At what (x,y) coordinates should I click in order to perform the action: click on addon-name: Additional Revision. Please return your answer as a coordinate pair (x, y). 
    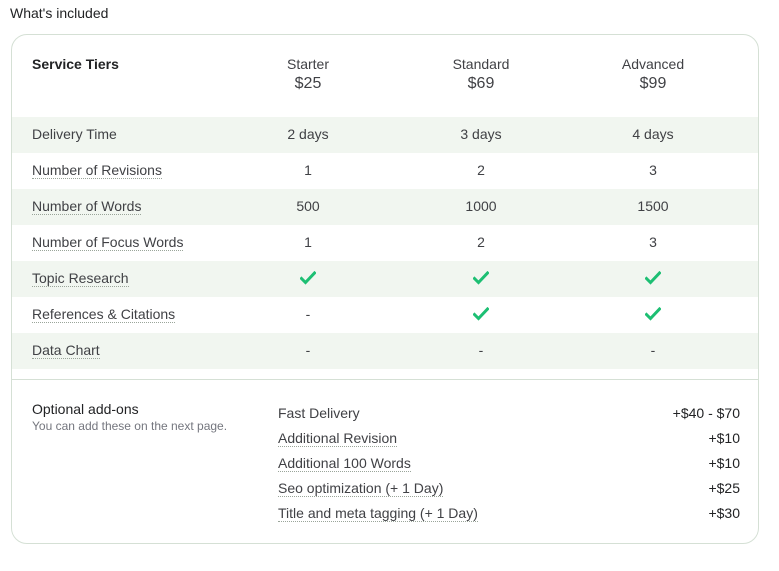
    Looking at the image, I should click on (338, 438).